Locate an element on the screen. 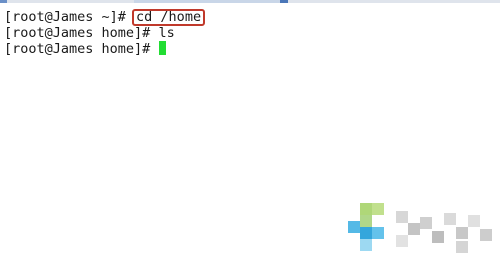  terminal-line: [root@James home]# ls is located at coordinates (250, 33).